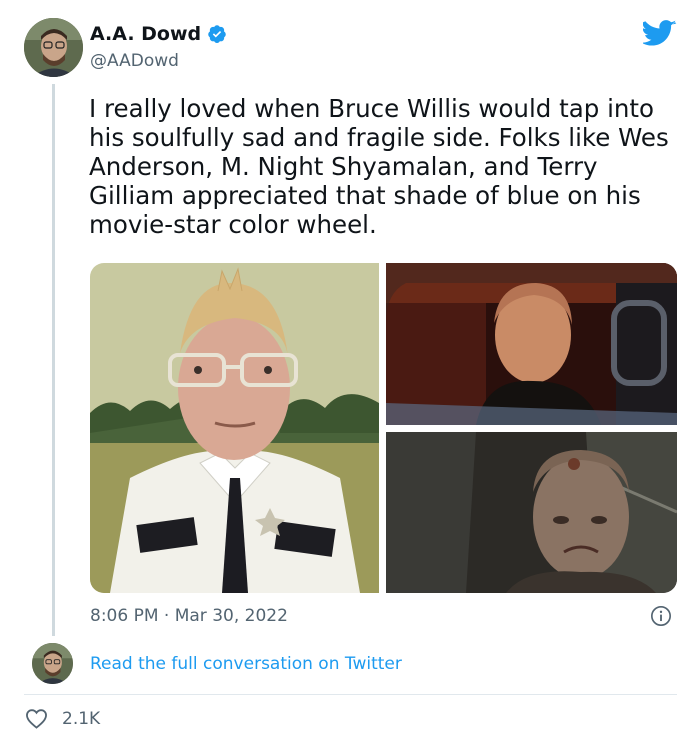 The height and width of the screenshot is (747, 700). I want to click on tweet-timestamp: 8:06 PM · Mar 30, 2022, so click(189, 616).